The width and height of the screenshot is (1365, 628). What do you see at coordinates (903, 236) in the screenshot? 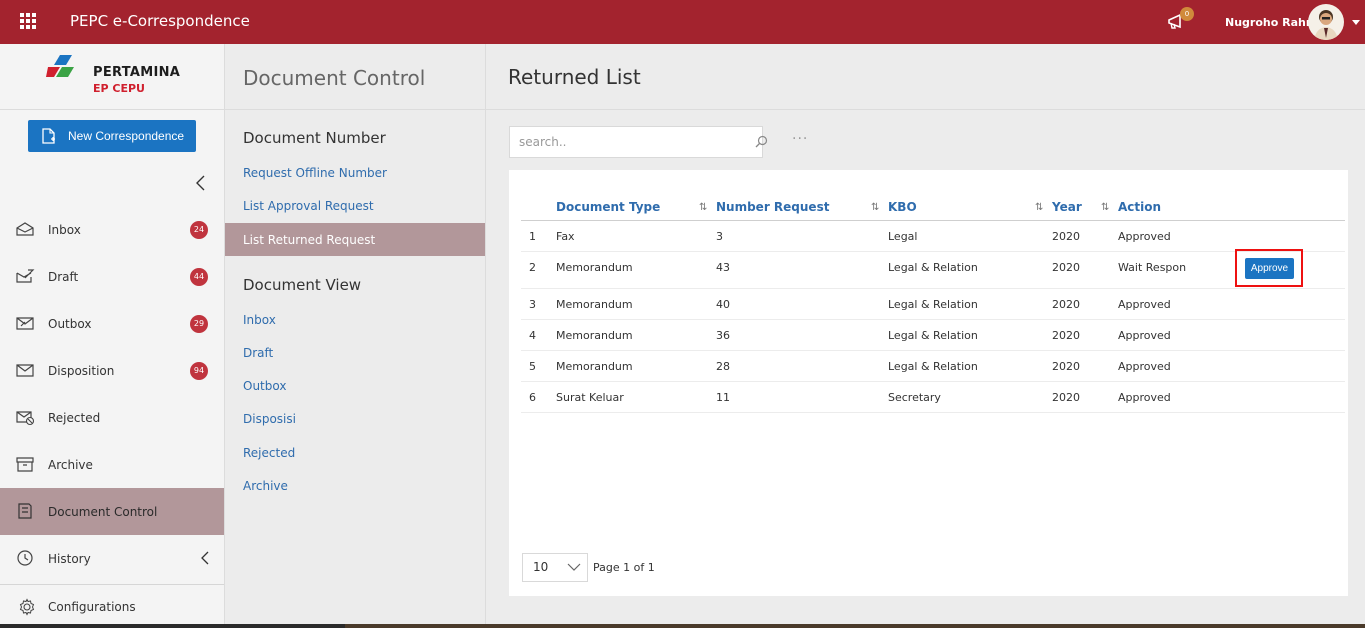
I see `cell-kbo: Legal` at bounding box center [903, 236].